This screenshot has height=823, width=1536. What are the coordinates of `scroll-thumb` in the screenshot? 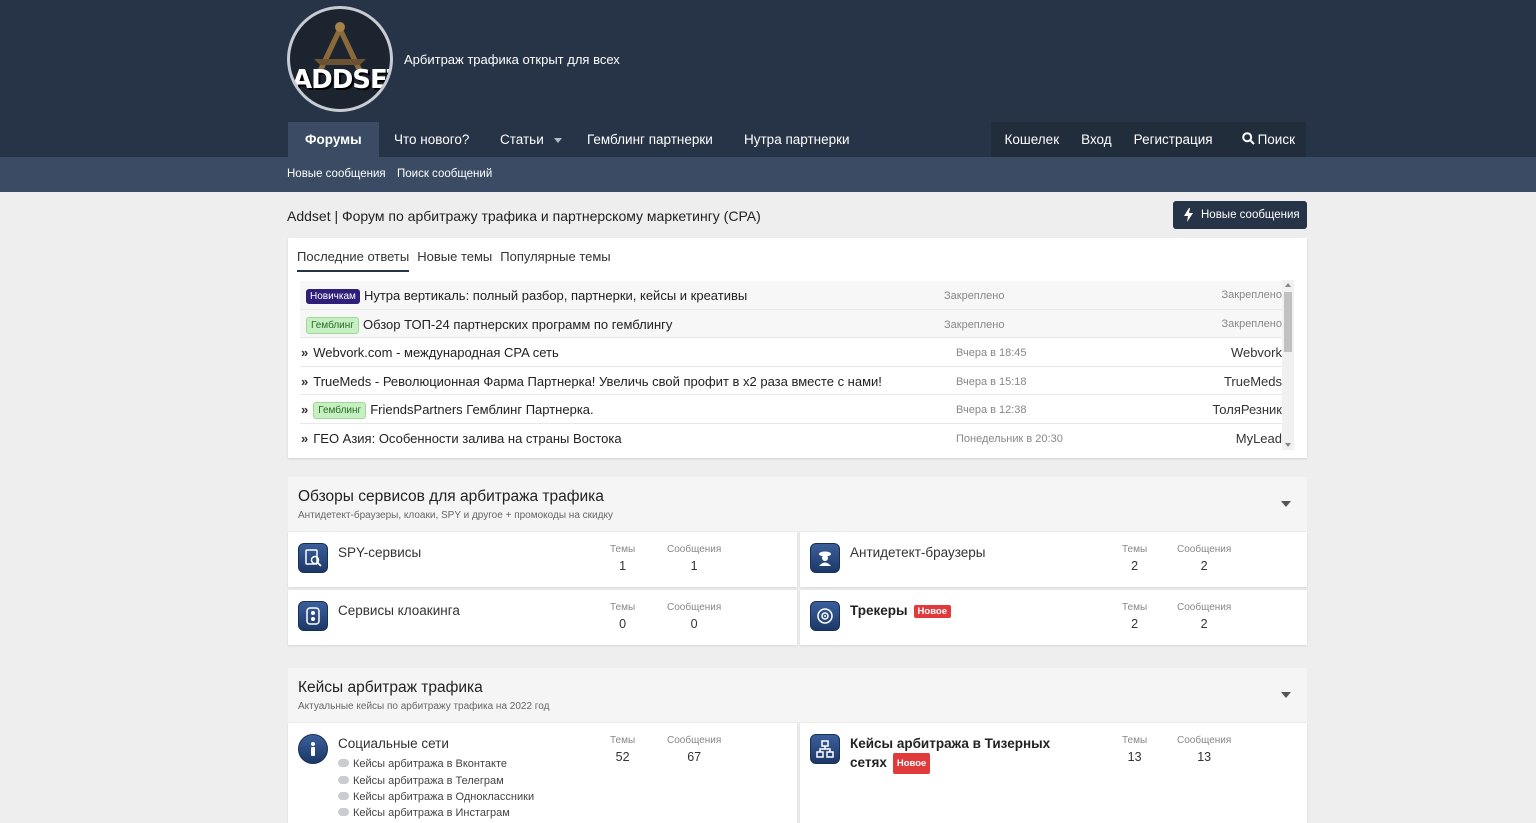 It's located at (1288, 322).